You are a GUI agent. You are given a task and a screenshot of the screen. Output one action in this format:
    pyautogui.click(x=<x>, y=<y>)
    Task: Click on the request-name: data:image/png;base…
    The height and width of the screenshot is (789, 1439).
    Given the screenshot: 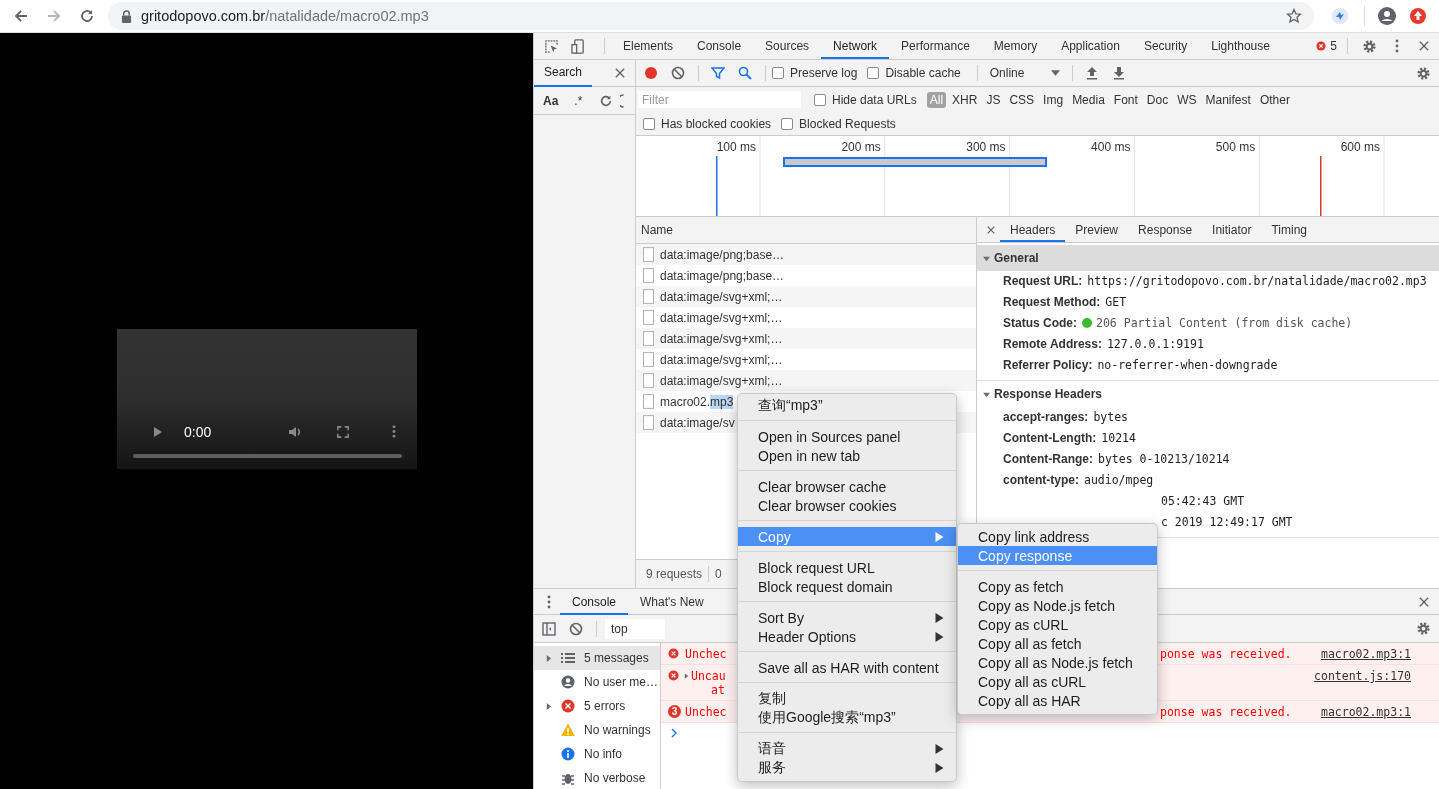 What is the action you would take?
    pyautogui.click(x=722, y=275)
    